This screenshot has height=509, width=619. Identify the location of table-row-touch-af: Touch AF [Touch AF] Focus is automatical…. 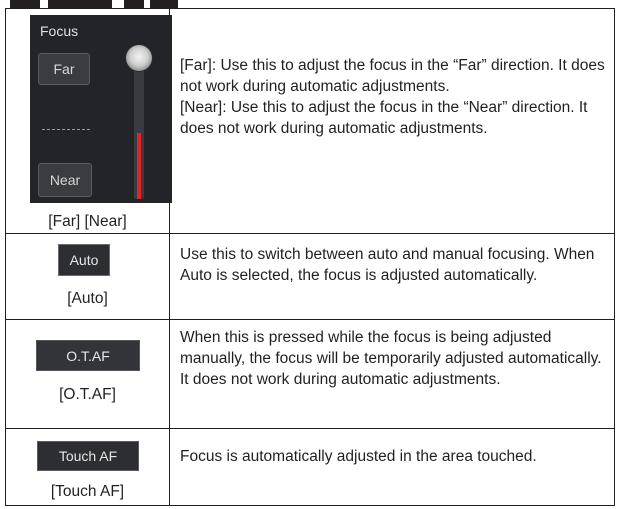
(310, 467).